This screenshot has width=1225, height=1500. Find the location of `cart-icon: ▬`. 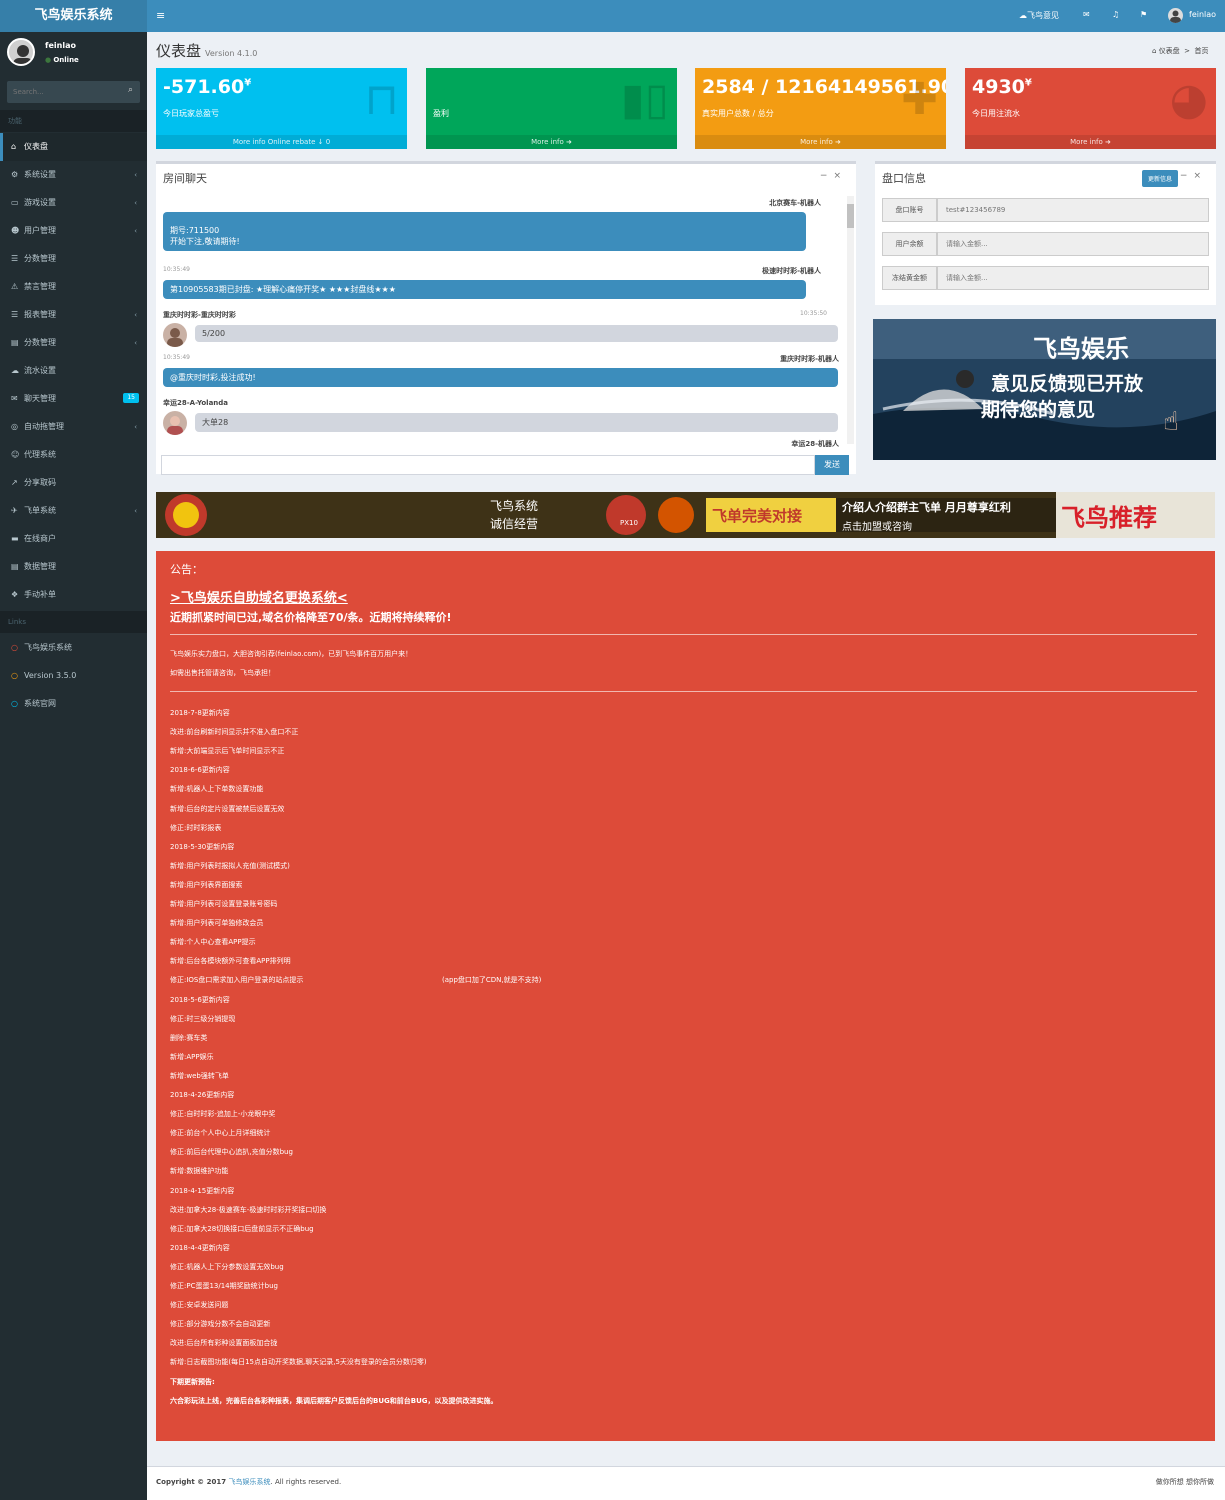

cart-icon: ▬ is located at coordinates (15, 538).